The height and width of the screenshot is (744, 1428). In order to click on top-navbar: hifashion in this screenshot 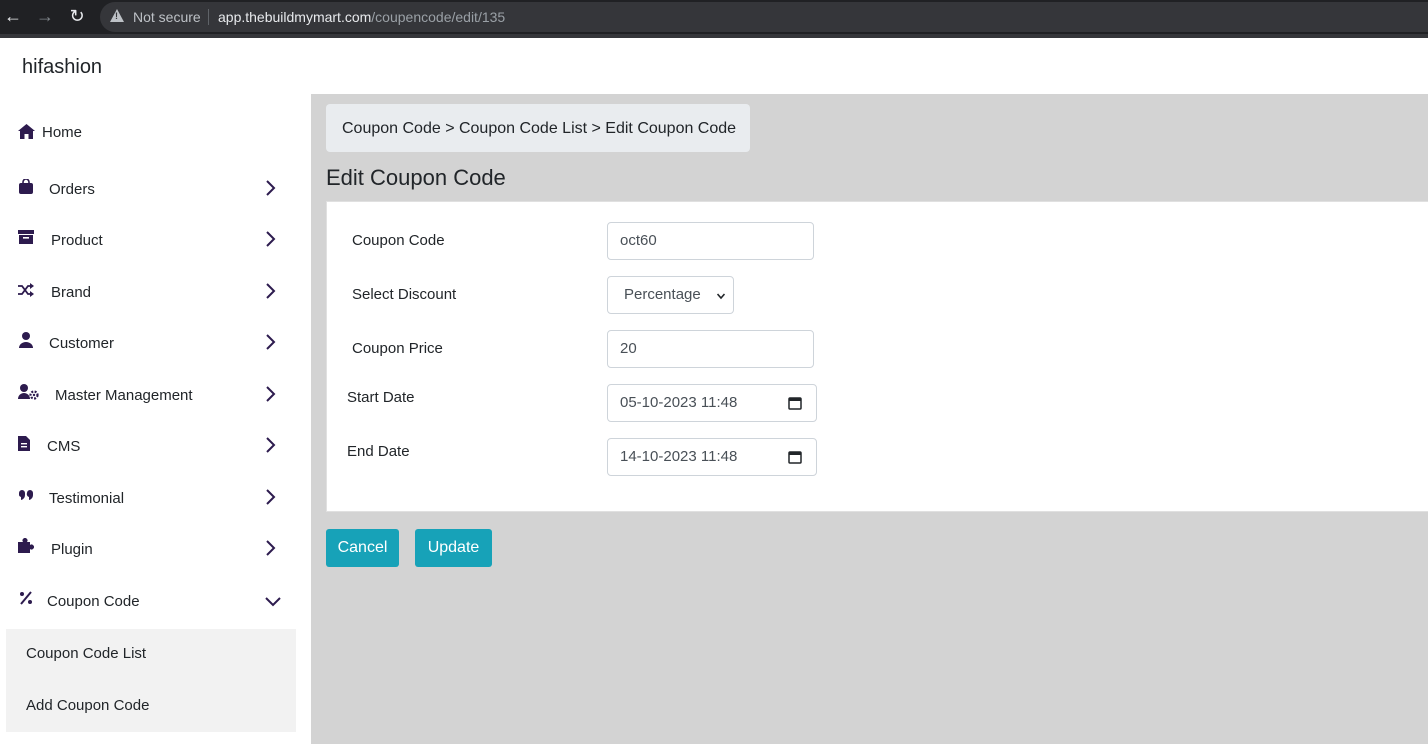, I will do `click(714, 66)`.